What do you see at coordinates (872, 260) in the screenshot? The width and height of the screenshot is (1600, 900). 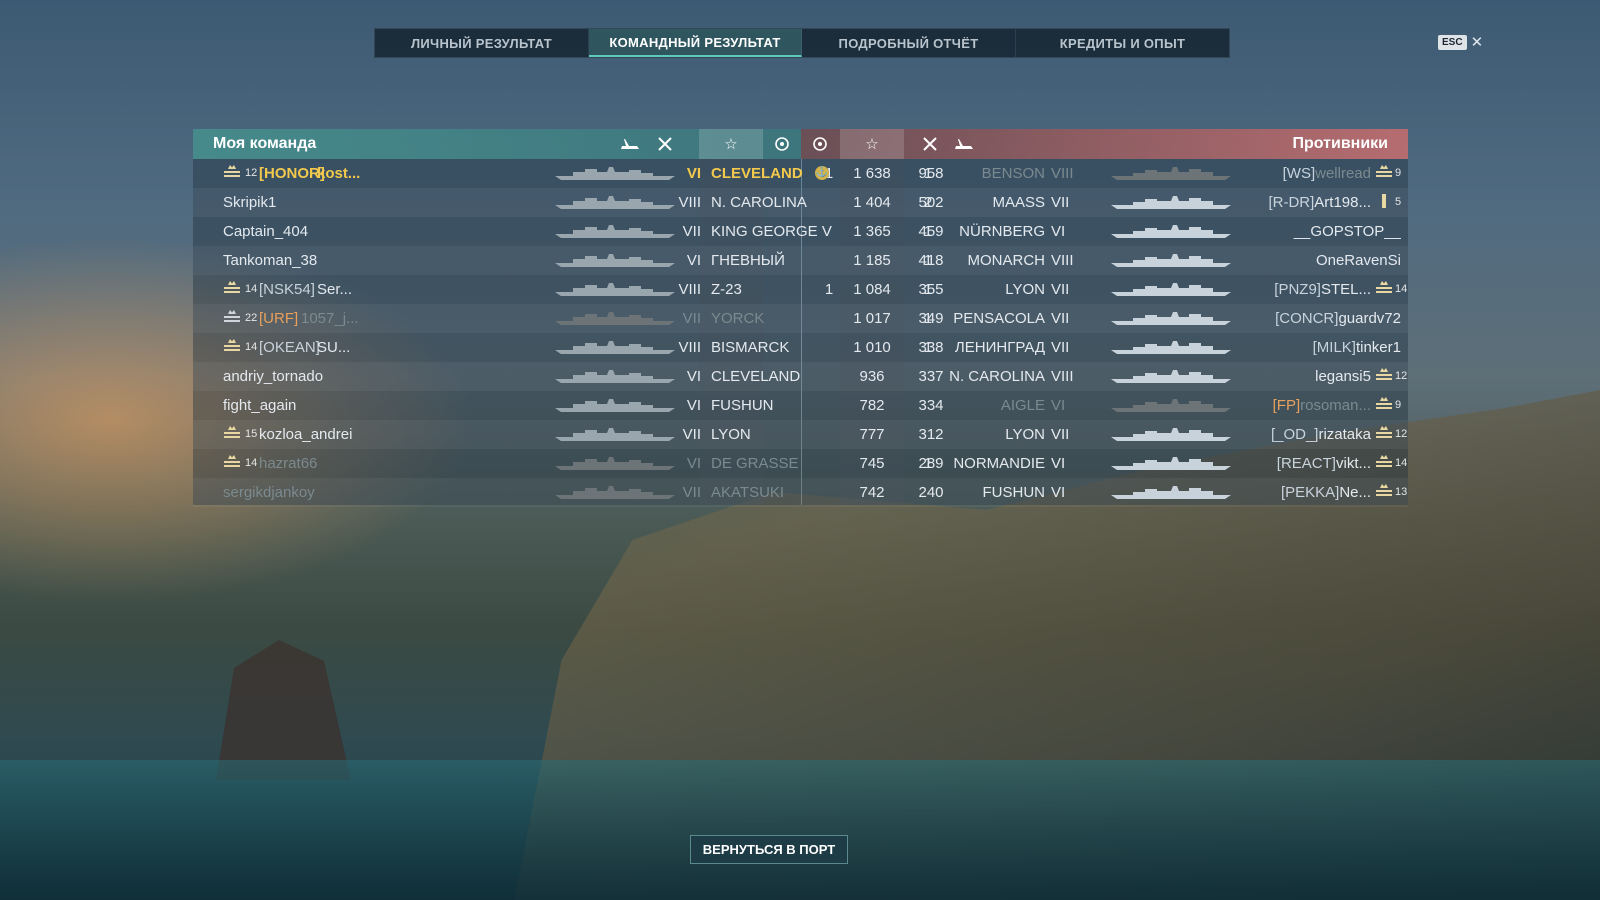 I see `base-xp-value: 1 185` at bounding box center [872, 260].